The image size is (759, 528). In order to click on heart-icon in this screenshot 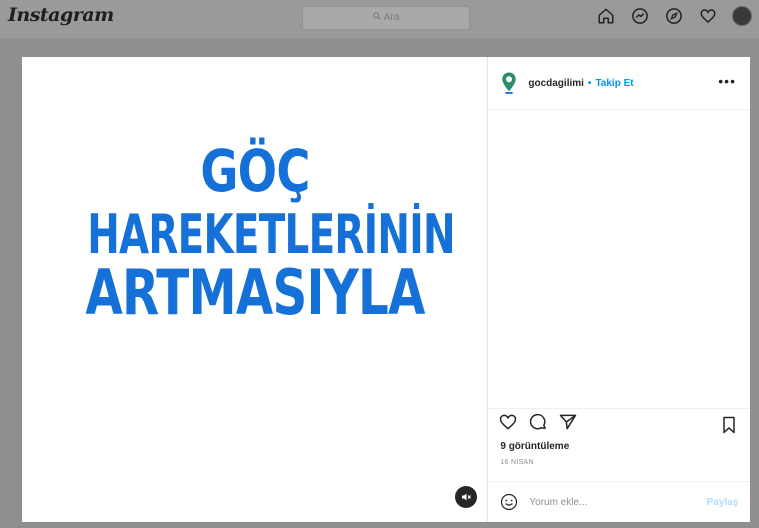, I will do `click(708, 16)`.